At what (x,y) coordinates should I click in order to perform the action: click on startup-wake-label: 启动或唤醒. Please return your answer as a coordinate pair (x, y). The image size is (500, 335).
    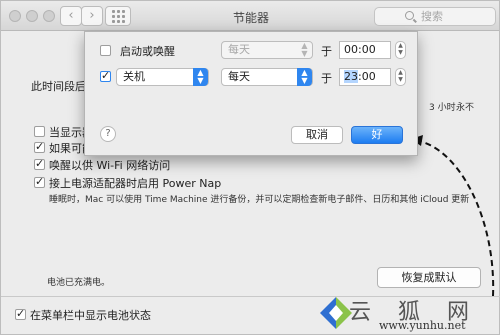
    Looking at the image, I should click on (147, 51).